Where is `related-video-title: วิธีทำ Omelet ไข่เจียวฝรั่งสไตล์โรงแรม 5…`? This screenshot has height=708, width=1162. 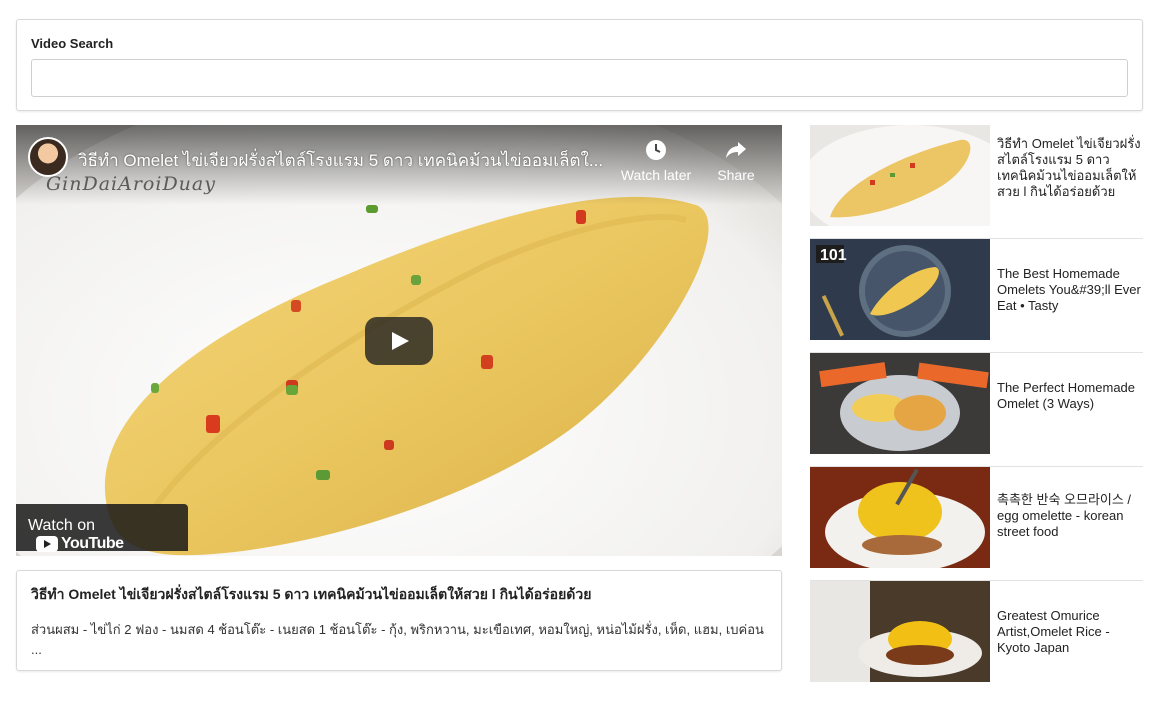 related-video-title: วิธีทำ Omelet ไข่เจียวฝรั่งสไตล์โรงแรม 5… is located at coordinates (1071, 168).